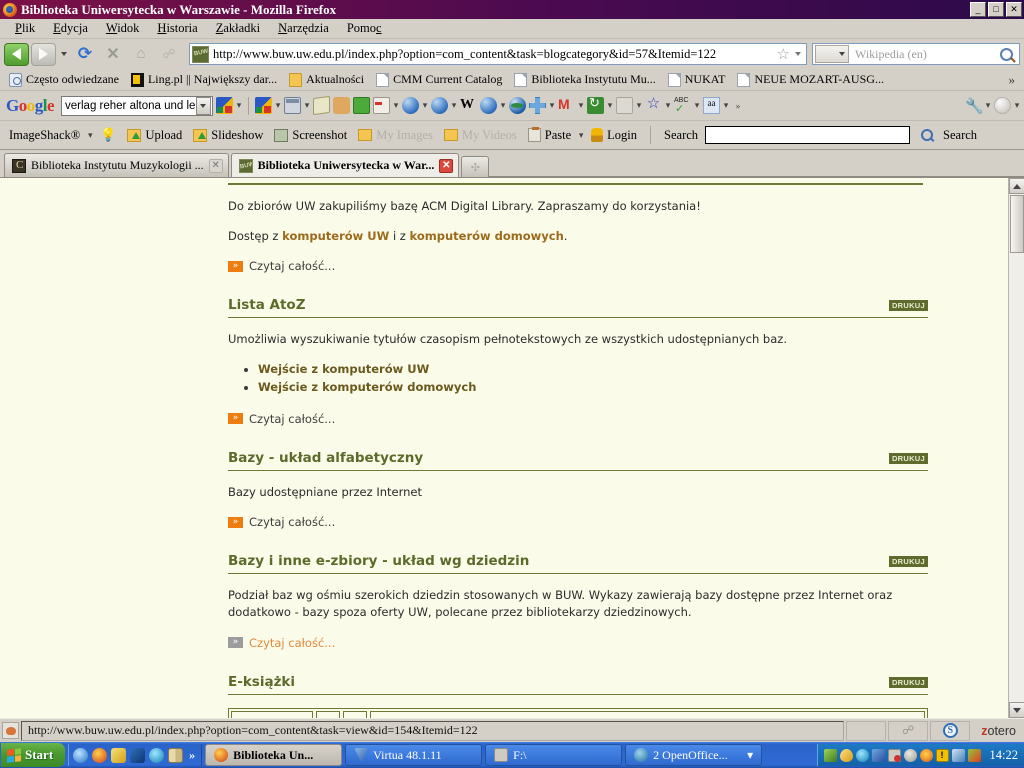 This screenshot has width=1024, height=768. What do you see at coordinates (439, 79) in the screenshot?
I see `bookmark-item-cmm-current-catalog: CMM Current Catalog` at bounding box center [439, 79].